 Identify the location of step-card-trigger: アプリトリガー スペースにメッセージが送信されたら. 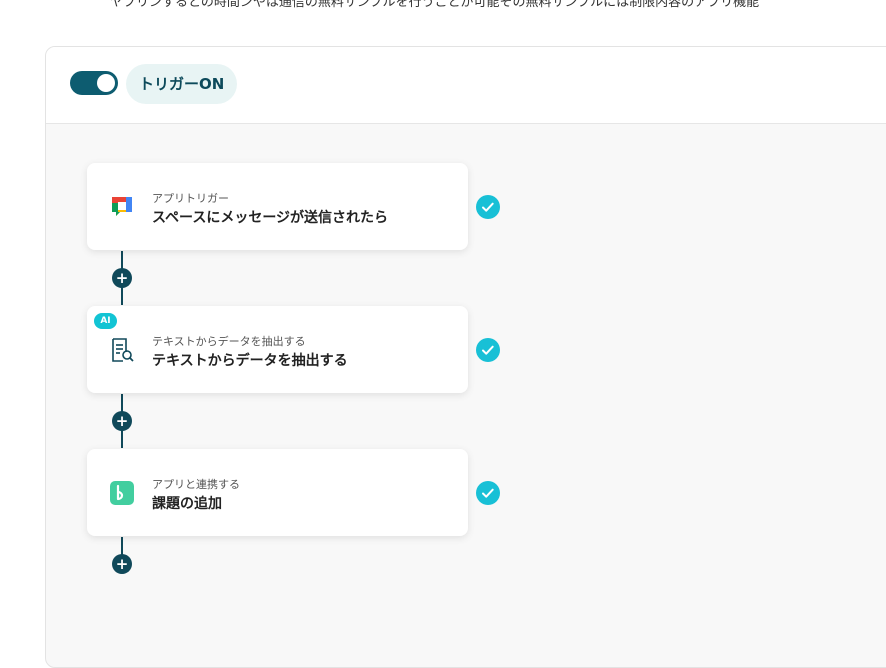
(277, 206).